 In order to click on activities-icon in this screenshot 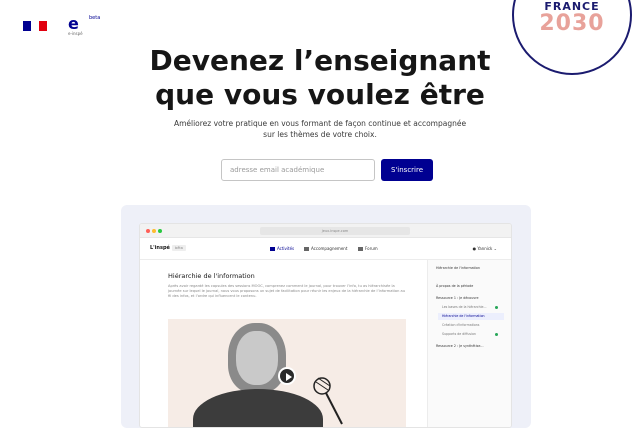, I will do `click(272, 249)`.